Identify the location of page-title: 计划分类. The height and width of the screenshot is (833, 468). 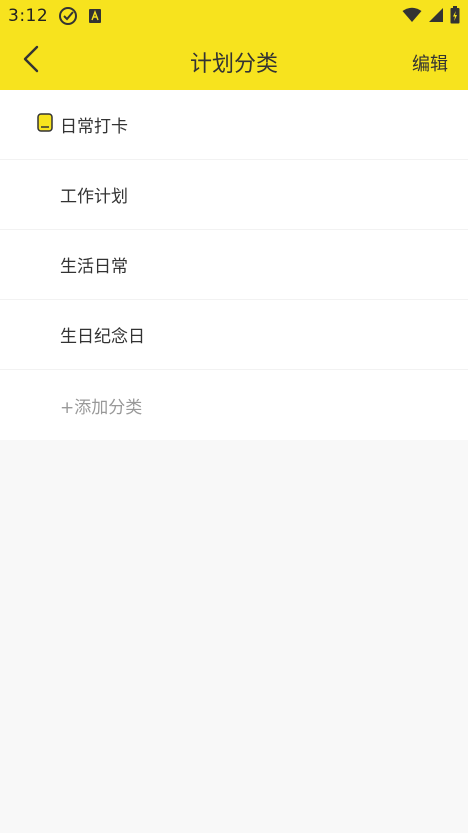
(233, 64).